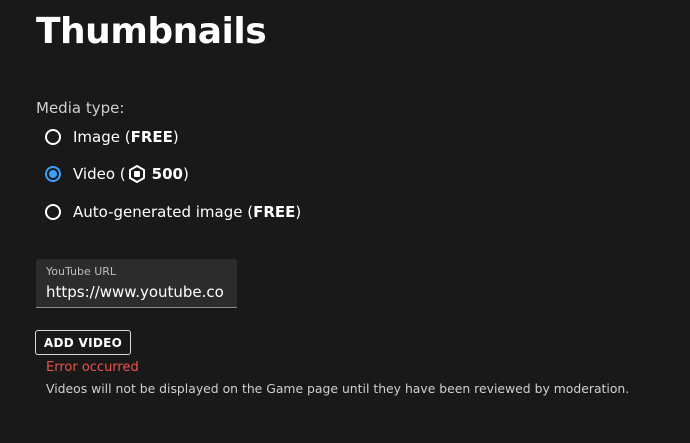 The image size is (690, 443). I want to click on radio-label-image: Image (FREE), so click(126, 137).